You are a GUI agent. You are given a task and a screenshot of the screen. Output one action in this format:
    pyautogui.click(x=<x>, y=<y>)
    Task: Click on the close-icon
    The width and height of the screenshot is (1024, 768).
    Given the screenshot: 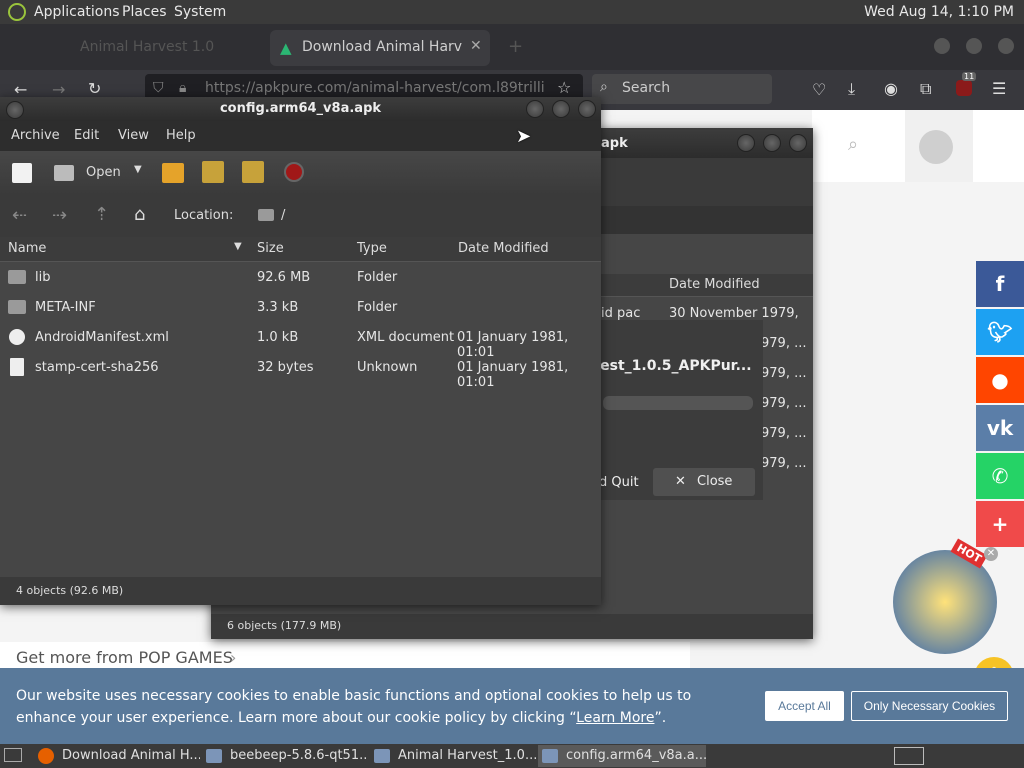 What is the action you would take?
    pyautogui.click(x=587, y=109)
    